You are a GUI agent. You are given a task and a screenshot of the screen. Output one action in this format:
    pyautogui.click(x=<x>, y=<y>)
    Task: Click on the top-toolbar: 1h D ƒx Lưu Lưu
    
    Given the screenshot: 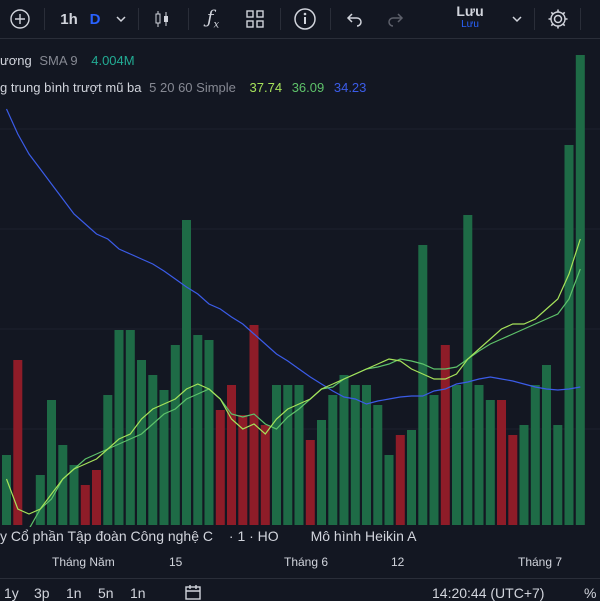 What is the action you would take?
    pyautogui.click(x=300, y=19)
    